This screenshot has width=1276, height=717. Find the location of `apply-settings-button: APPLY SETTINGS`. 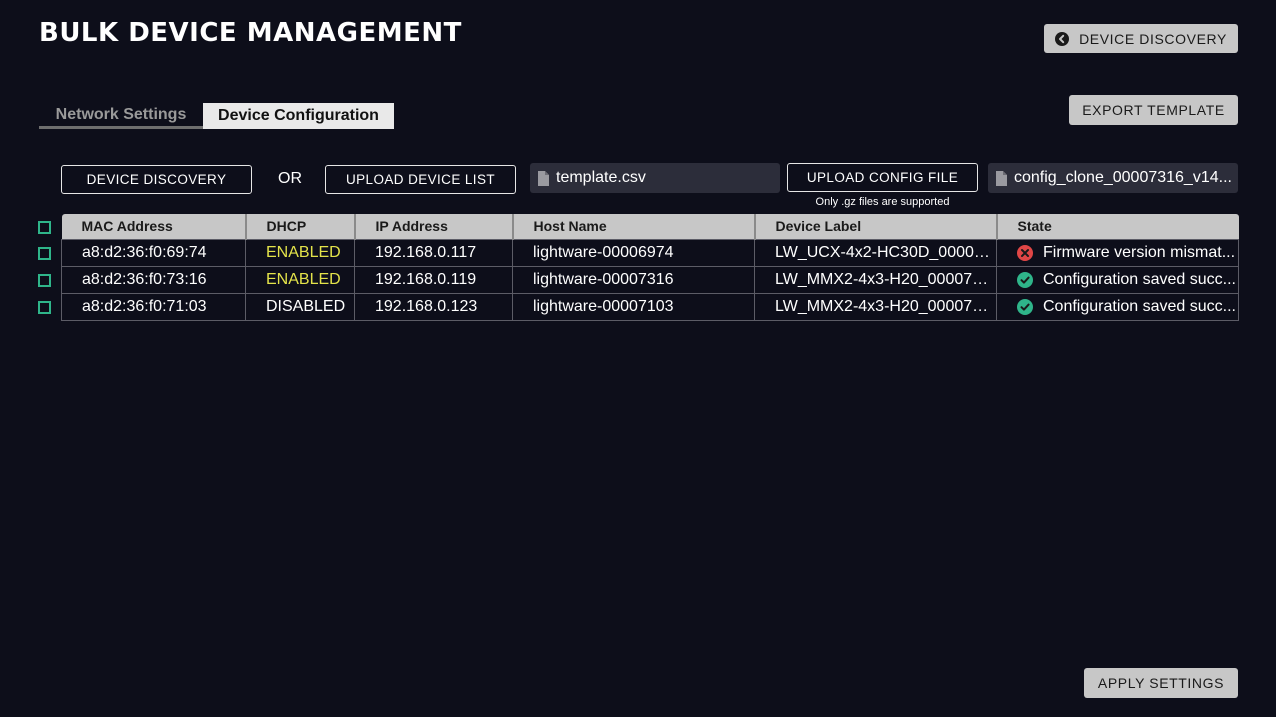

apply-settings-button: APPLY SETTINGS is located at coordinates (1161, 683).